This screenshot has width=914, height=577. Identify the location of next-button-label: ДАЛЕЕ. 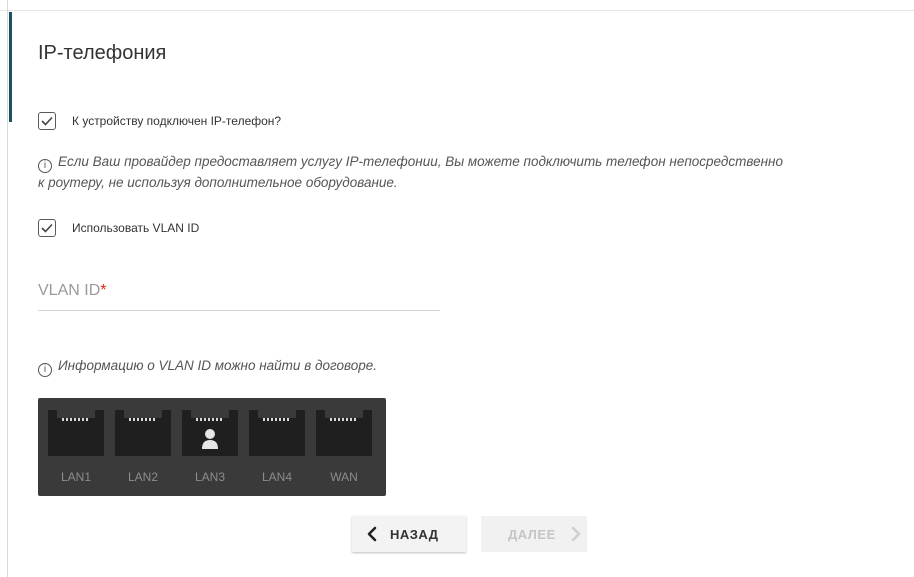
(532, 534).